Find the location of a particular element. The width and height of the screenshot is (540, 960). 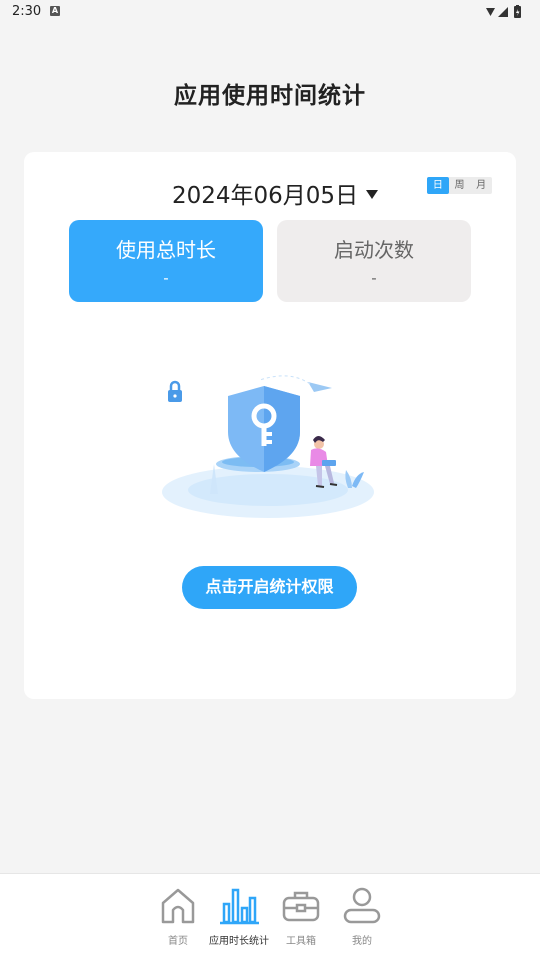

nav-item-profile: 我的 is located at coordinates (362, 916).